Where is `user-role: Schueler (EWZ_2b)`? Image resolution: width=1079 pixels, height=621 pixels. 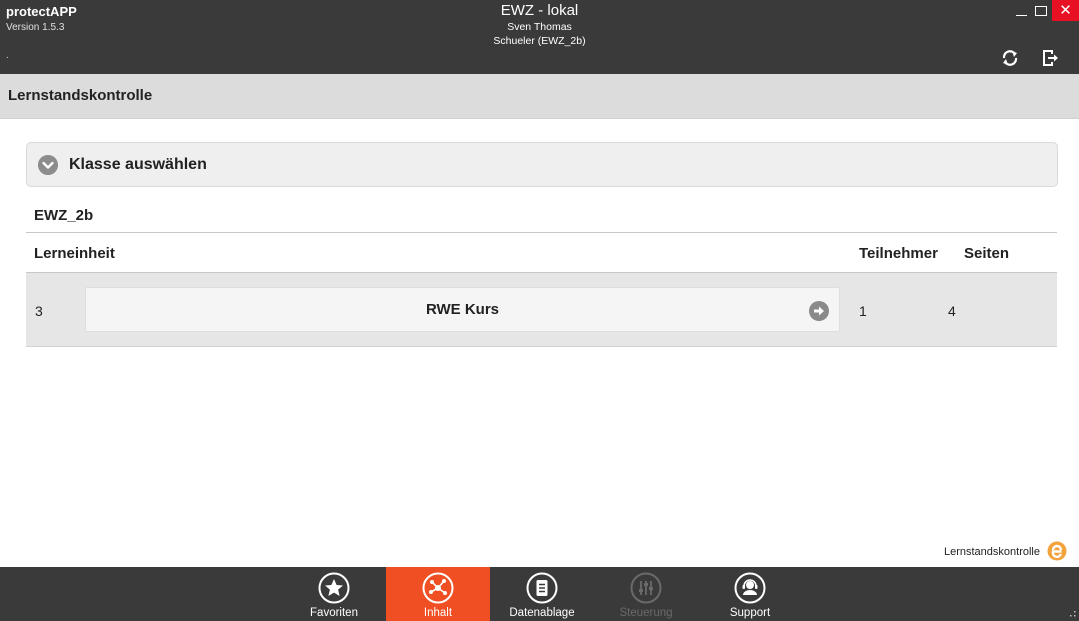 user-role: Schueler (EWZ_2b) is located at coordinates (539, 41).